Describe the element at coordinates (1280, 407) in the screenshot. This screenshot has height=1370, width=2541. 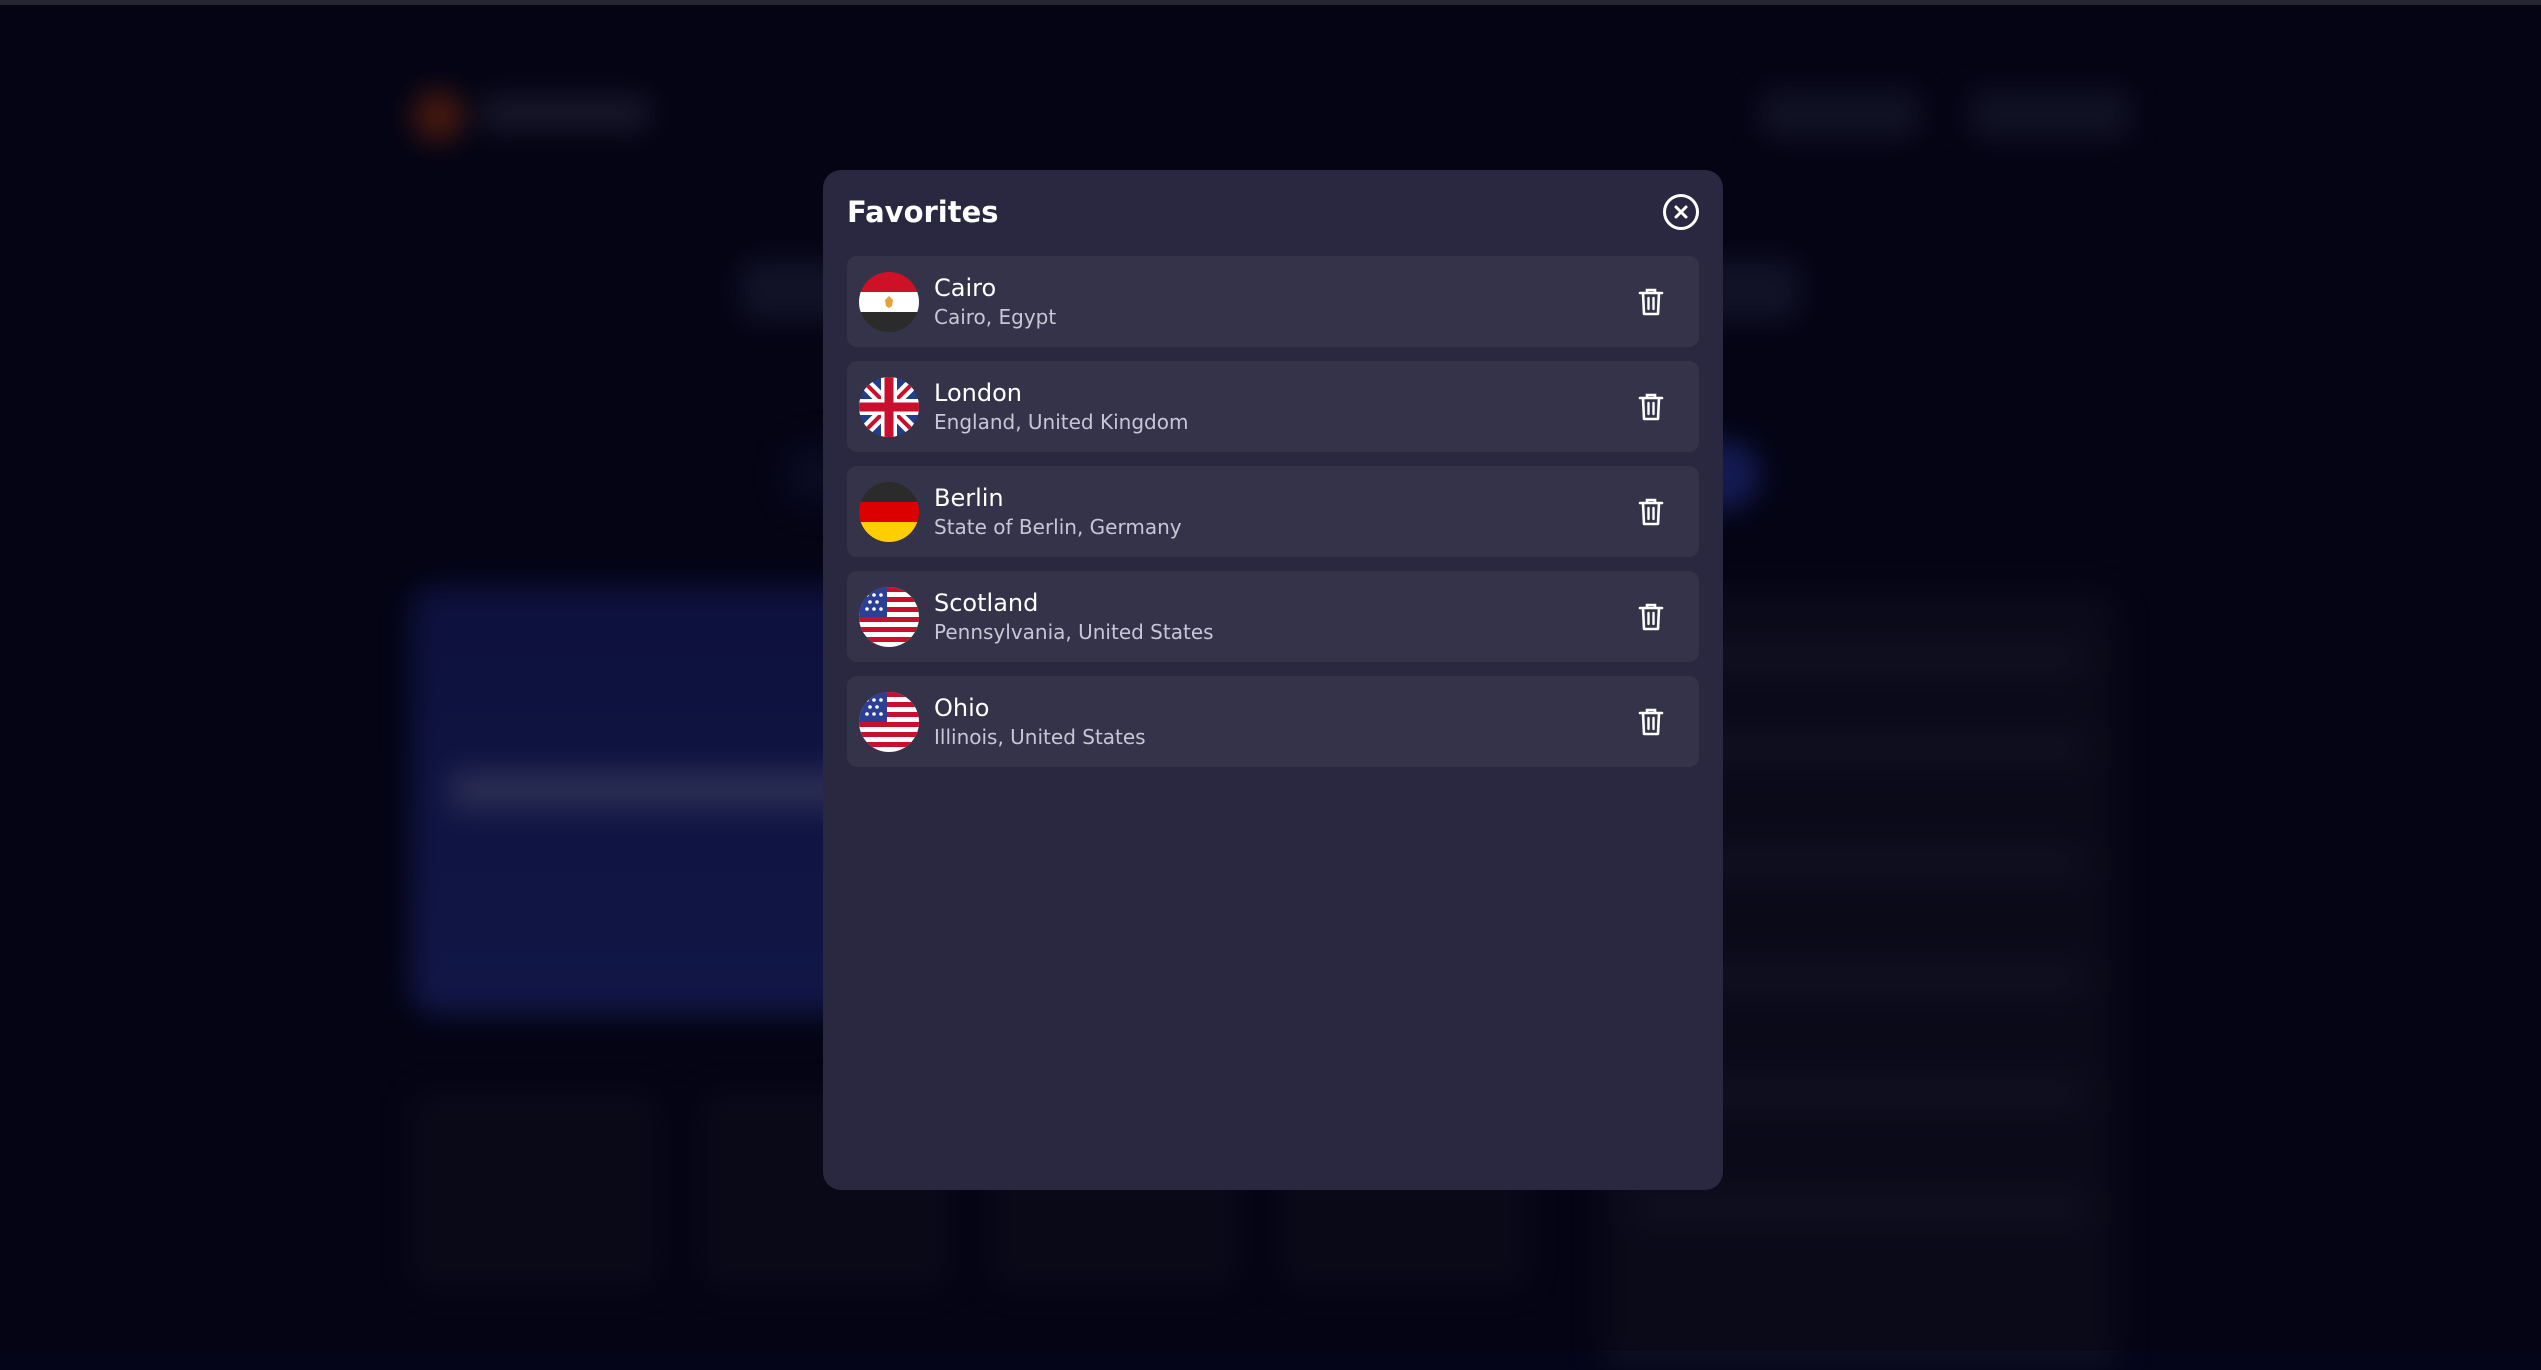
I see `favorite-text: London England, United Kingdom` at that location.